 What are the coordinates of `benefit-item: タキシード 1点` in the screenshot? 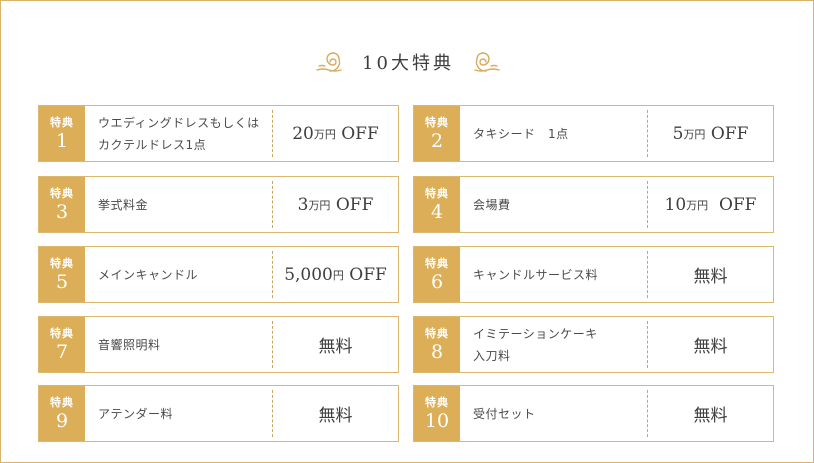 It's located at (521, 133).